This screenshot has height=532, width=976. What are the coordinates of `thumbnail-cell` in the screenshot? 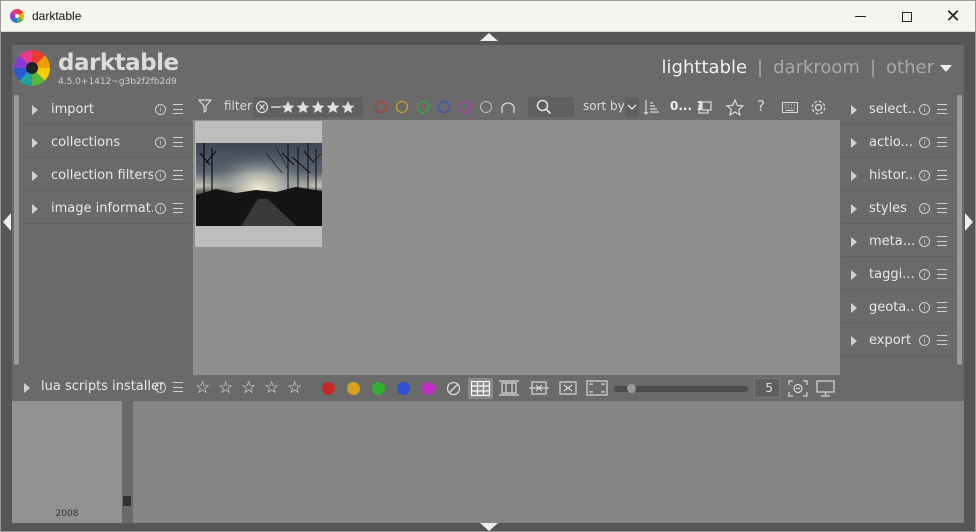 It's located at (258, 184).